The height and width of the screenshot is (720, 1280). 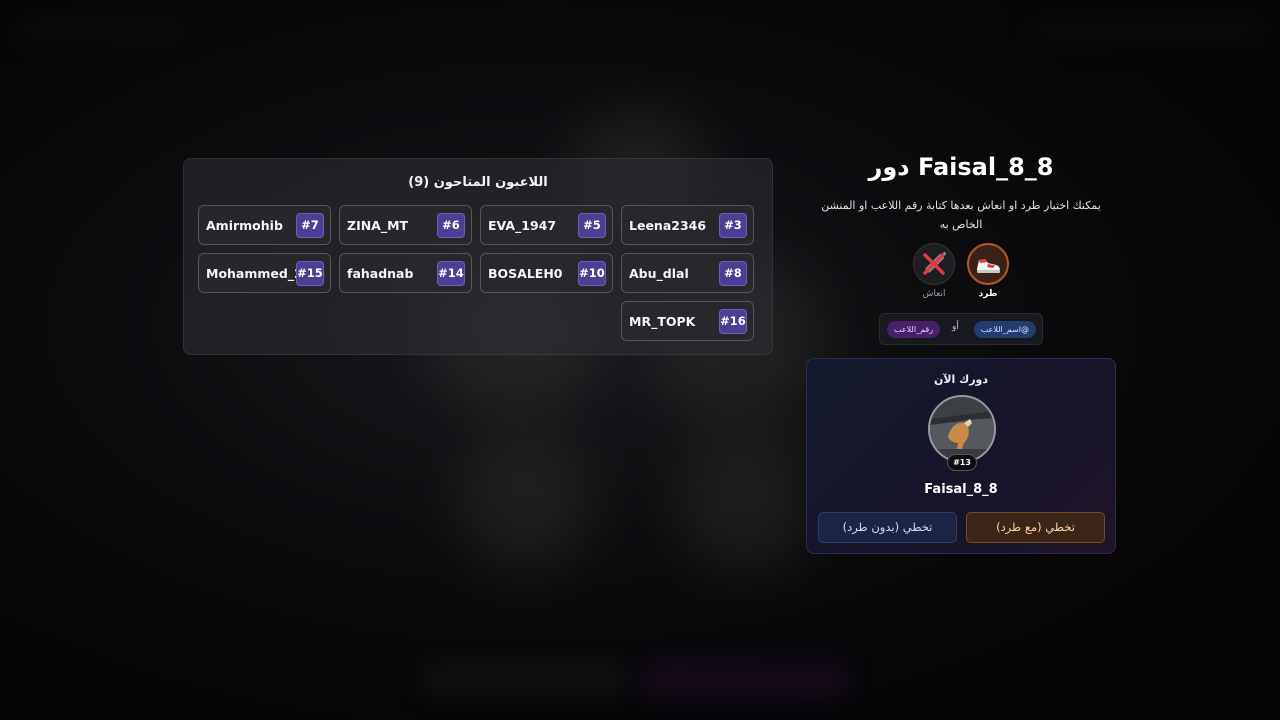 I want to click on player-card: BOSALEH0 #10, so click(x=546, y=273).